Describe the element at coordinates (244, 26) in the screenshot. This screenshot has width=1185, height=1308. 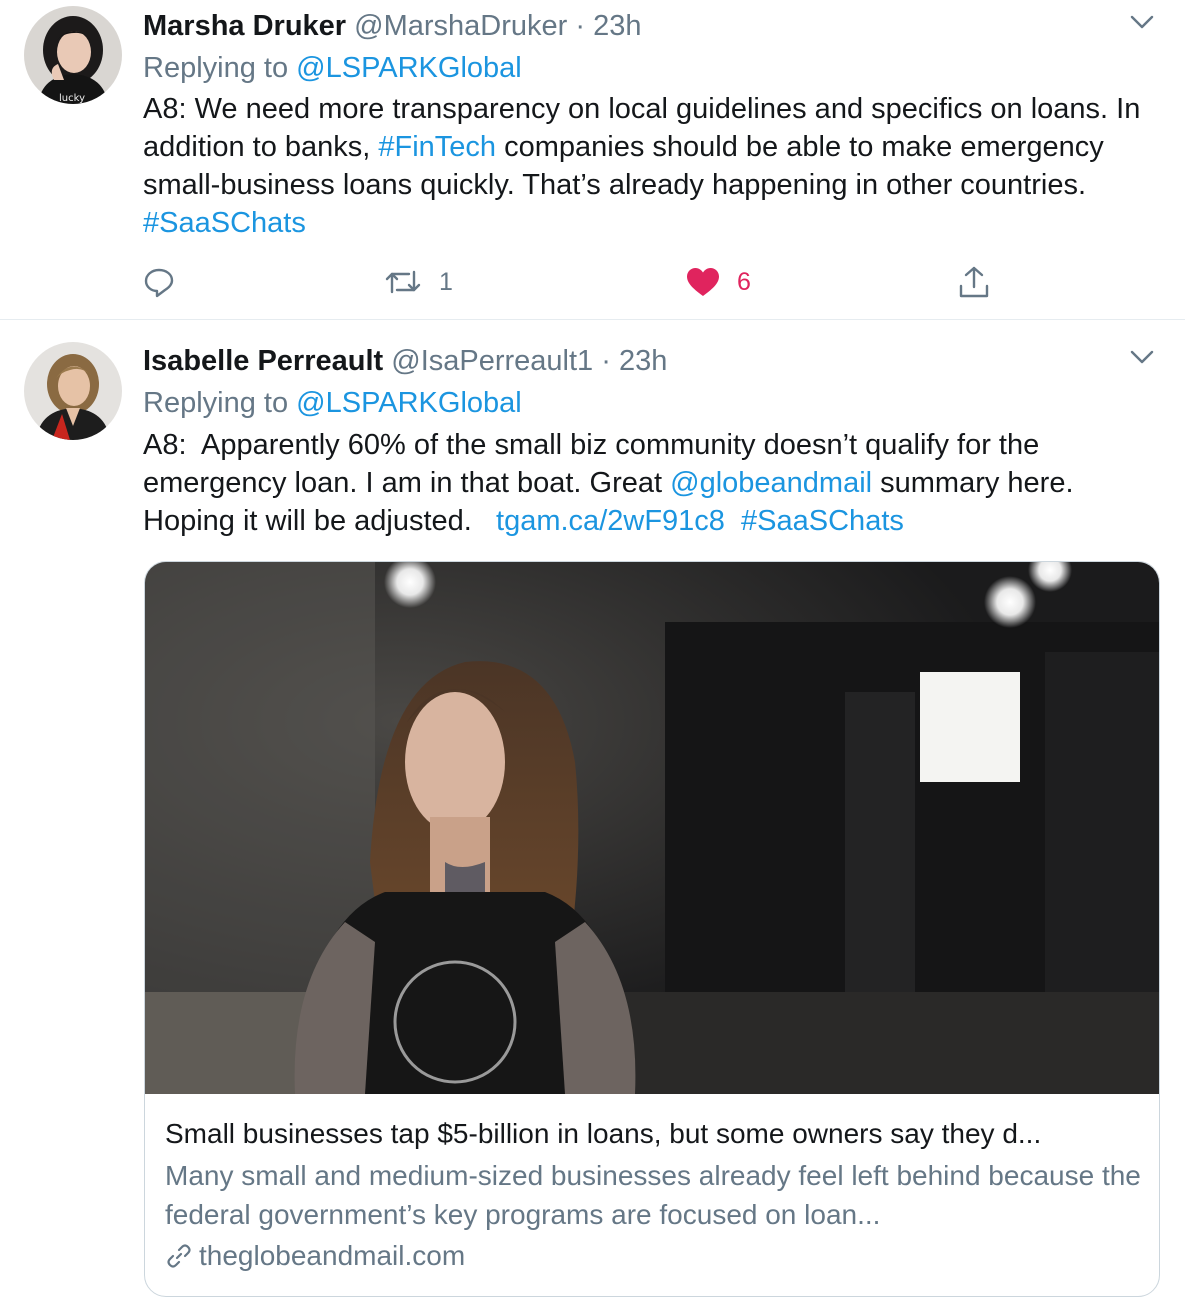
I see `display-name: Marsha Druker` at that location.